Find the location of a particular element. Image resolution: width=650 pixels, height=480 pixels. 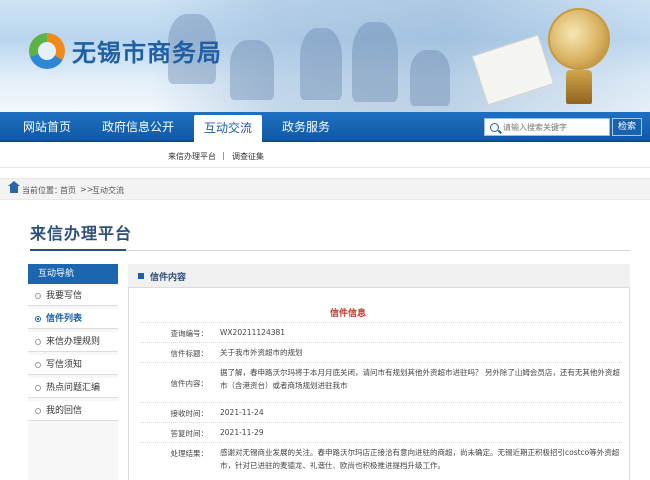

field-value: 2021-11-24 is located at coordinates (242, 412).